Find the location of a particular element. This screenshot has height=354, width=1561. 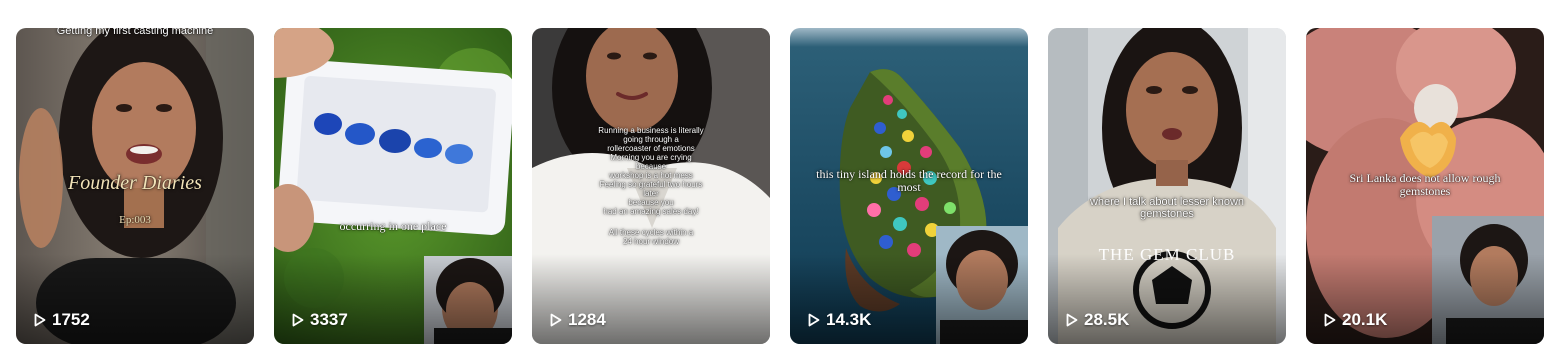

caption-line: Running a business is literally is located at coordinates (651, 130).